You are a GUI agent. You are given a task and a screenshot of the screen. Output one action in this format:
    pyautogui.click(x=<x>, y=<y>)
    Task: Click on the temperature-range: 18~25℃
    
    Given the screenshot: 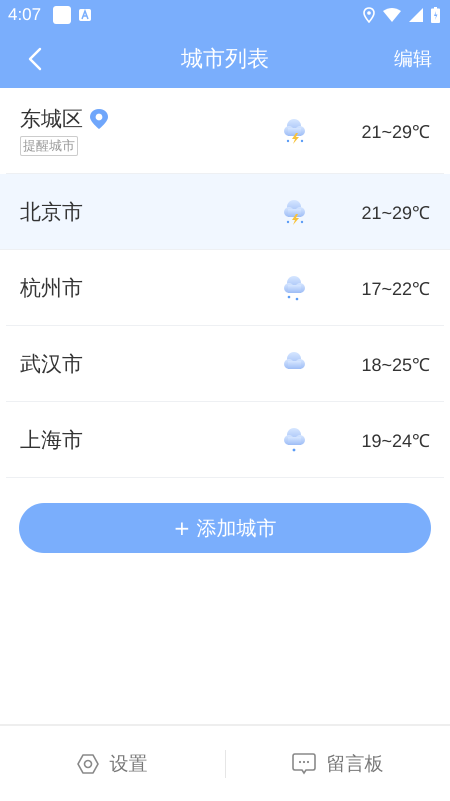 What is the action you would take?
    pyautogui.click(x=395, y=365)
    